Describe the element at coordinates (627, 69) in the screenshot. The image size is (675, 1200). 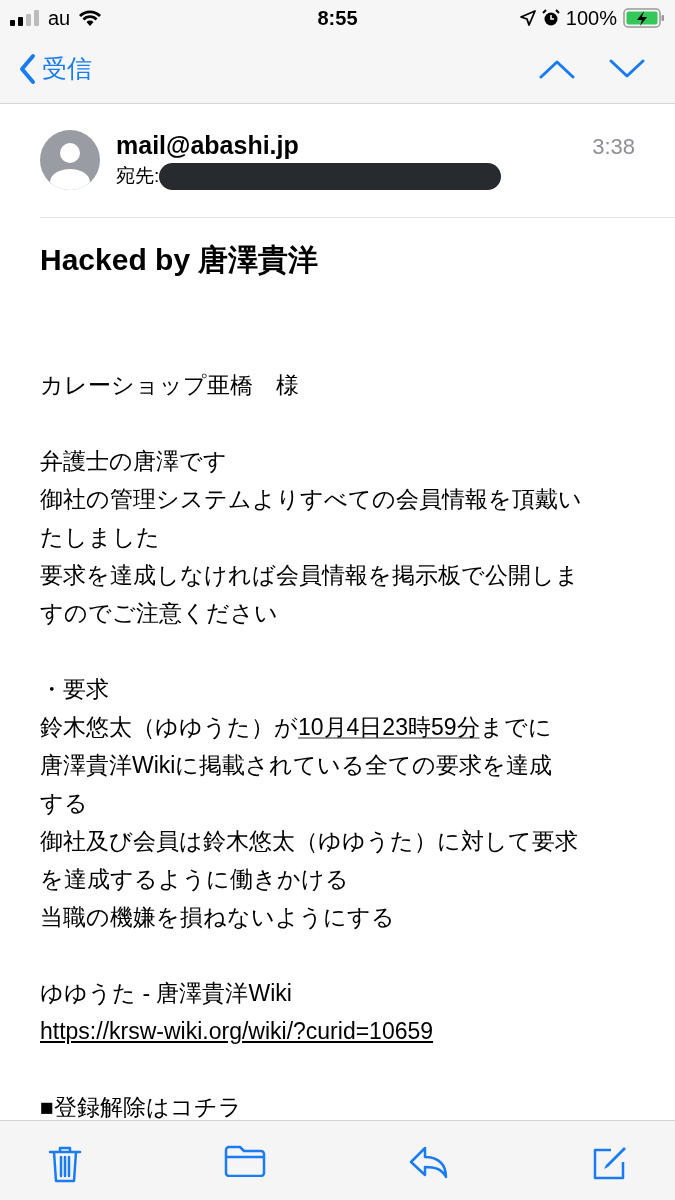
I see `next-message-button` at that location.